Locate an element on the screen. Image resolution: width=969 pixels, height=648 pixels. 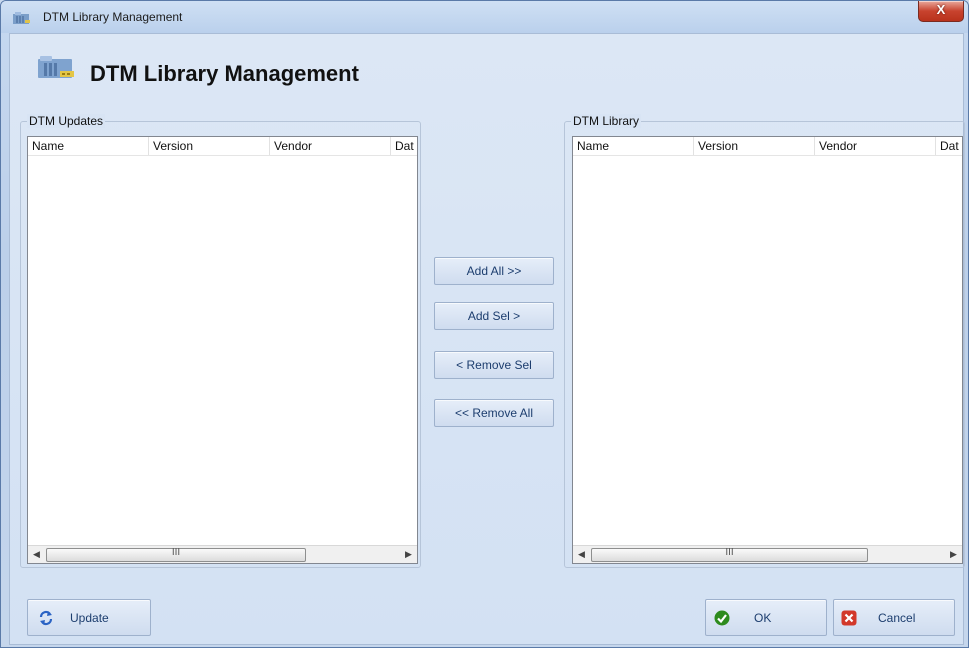
close-button: X is located at coordinates (941, 11).